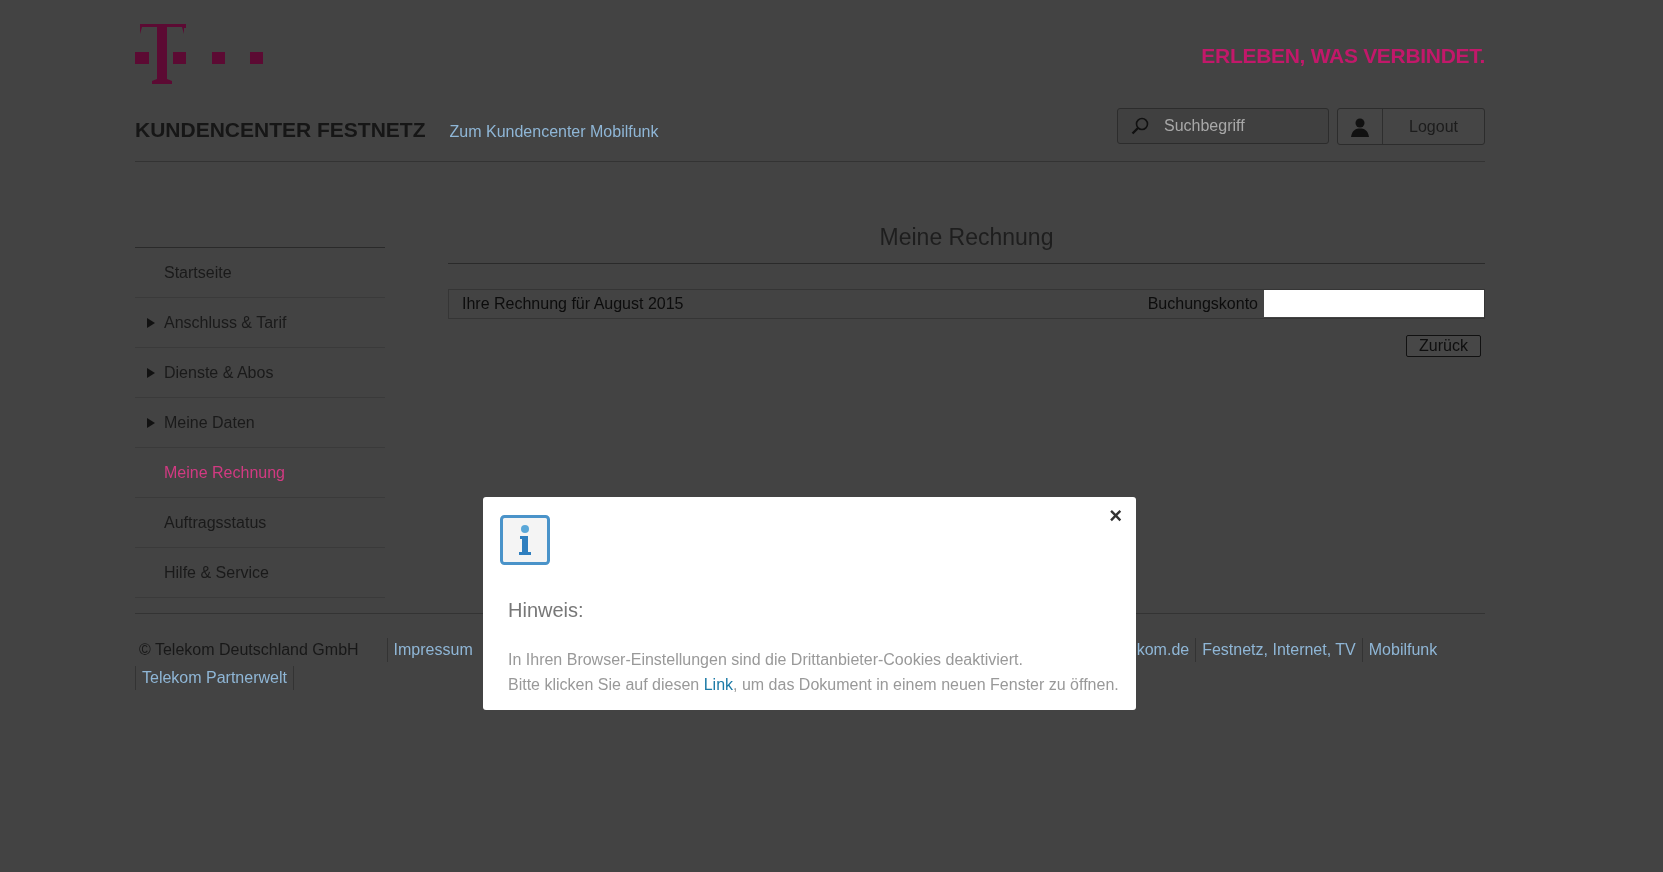  What do you see at coordinates (200, 55) in the screenshot?
I see `logo-icon` at bounding box center [200, 55].